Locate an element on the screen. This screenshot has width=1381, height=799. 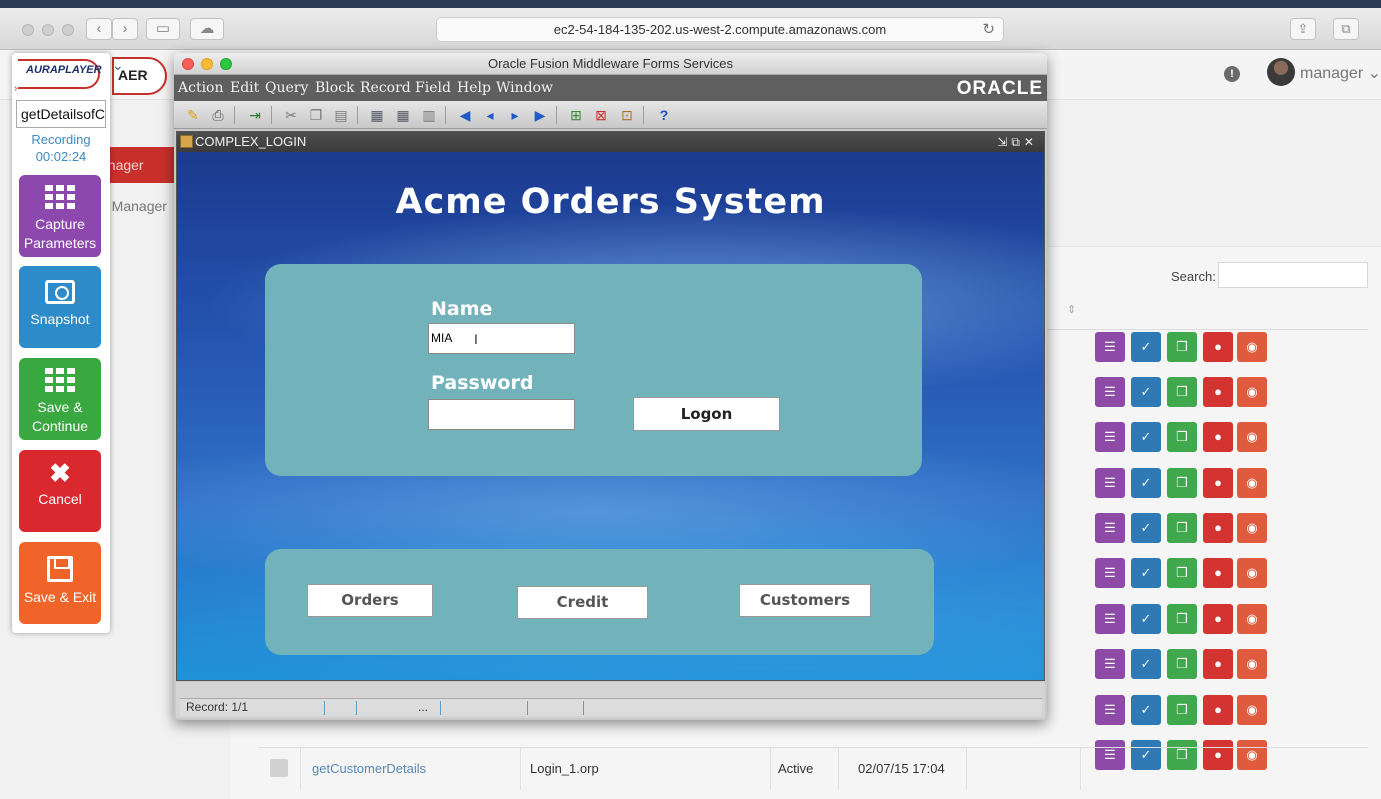
tabs-icon: ⧉ is located at coordinates (1346, 29).